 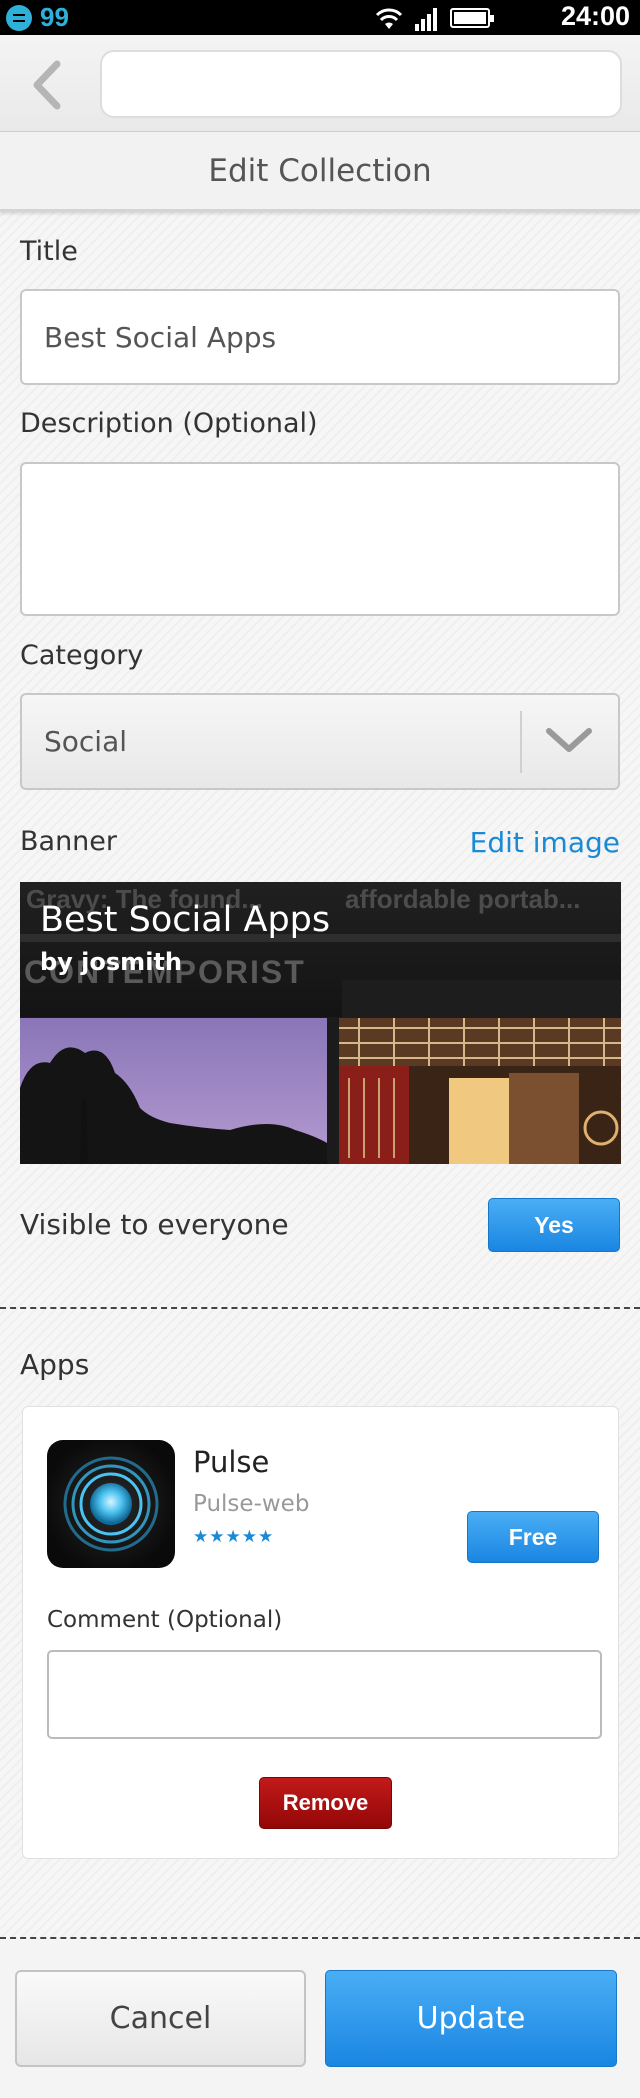 I want to click on description-input, so click(x=320, y=539).